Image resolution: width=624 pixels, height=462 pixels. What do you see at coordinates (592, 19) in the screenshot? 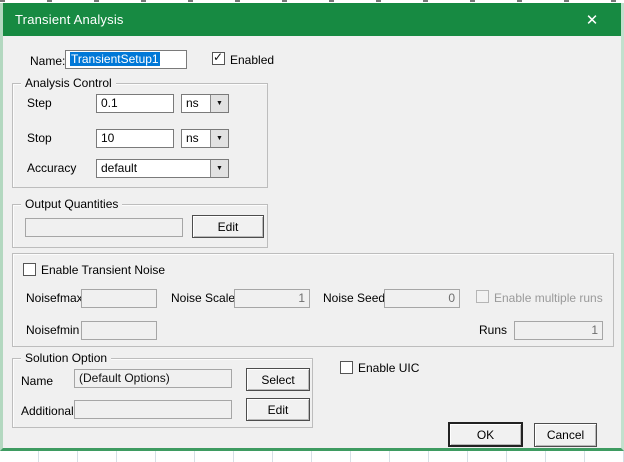
I see `close-icon: ✕` at bounding box center [592, 19].